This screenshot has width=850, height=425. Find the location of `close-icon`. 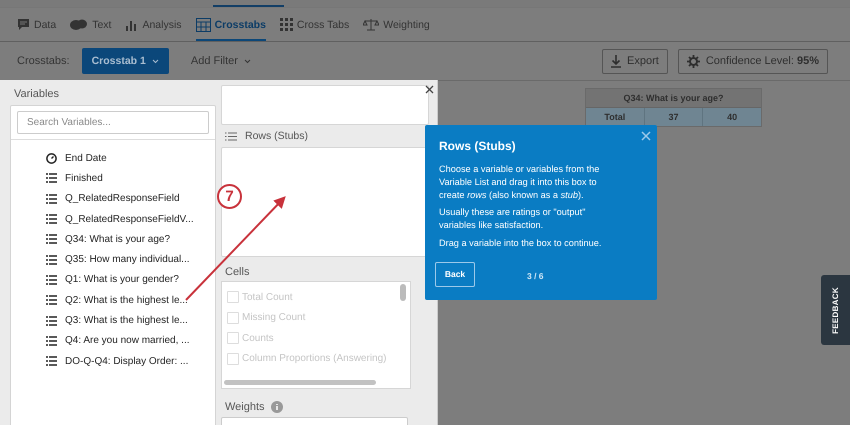

close-icon is located at coordinates (429, 89).